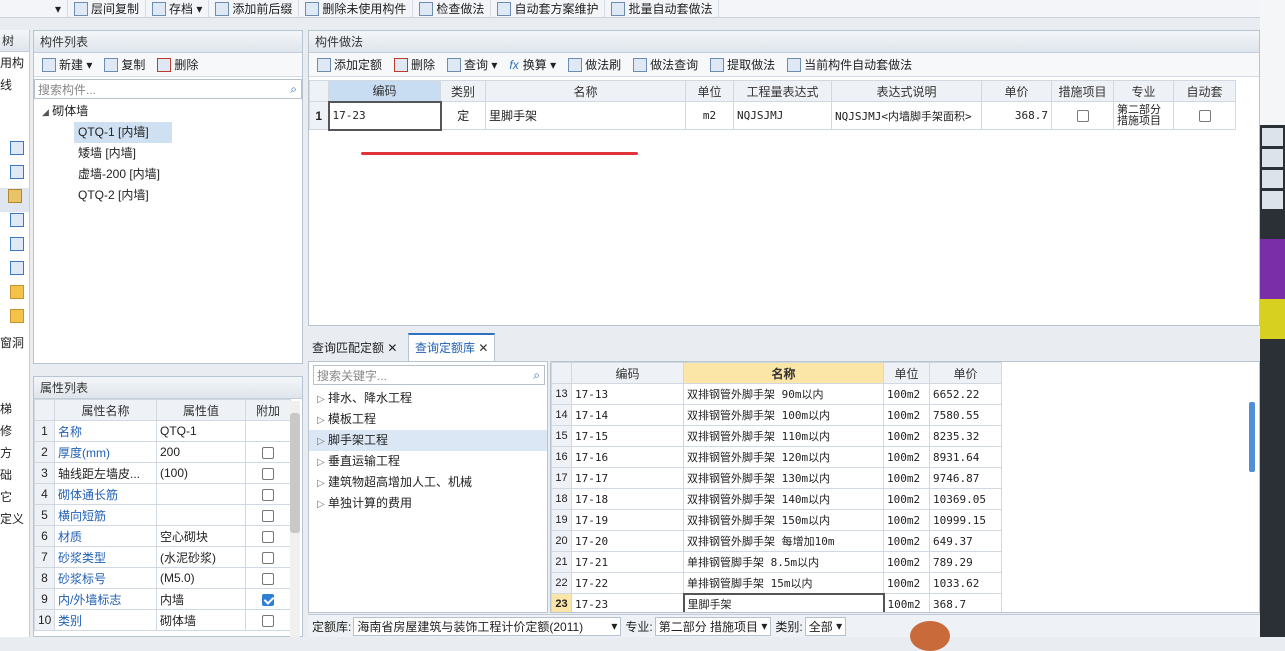  I want to click on method-type-cell: 定, so click(463, 115).